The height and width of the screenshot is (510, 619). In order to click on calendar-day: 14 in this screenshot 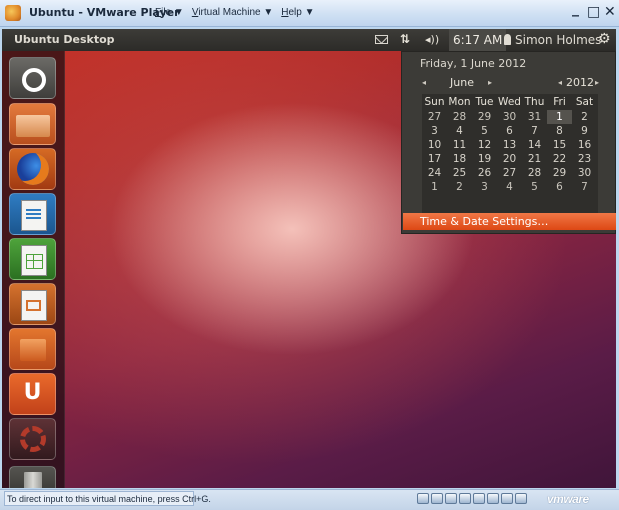, I will do `click(534, 145)`.